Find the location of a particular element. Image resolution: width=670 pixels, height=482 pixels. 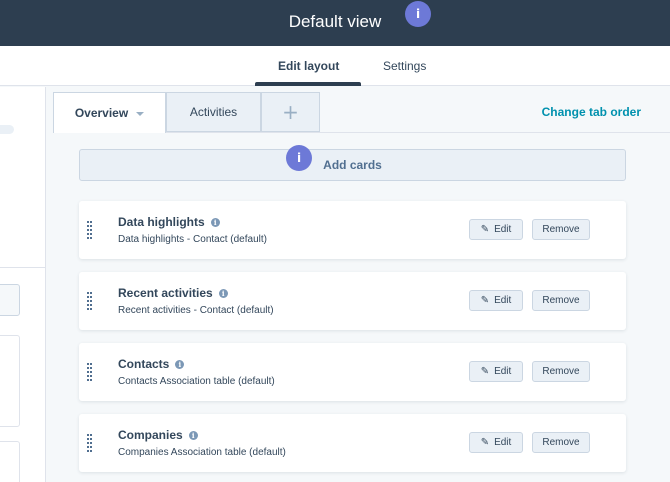

page-title: Default view is located at coordinates (335, 21).